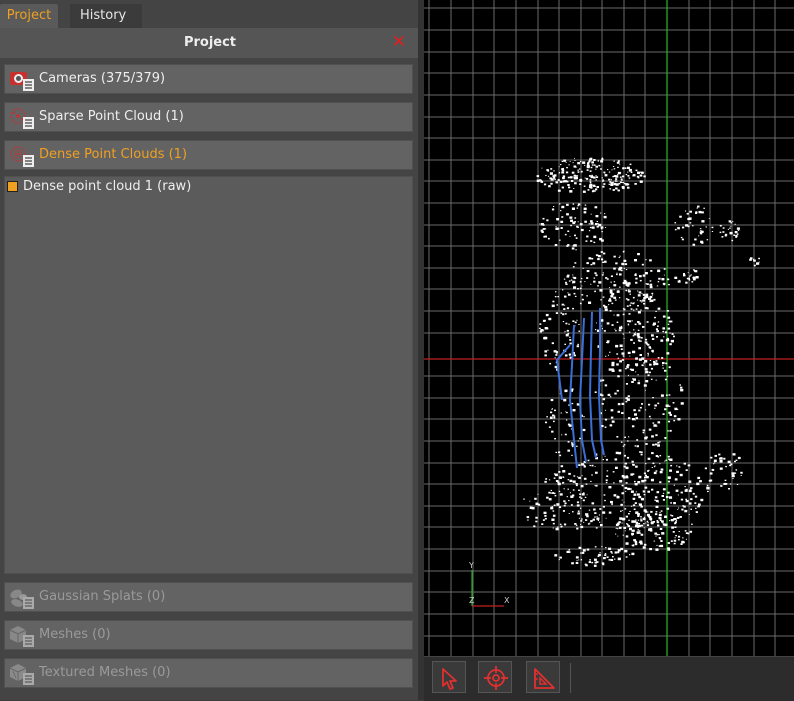 The height and width of the screenshot is (701, 794). I want to click on gizmo-x-label: X, so click(507, 600).